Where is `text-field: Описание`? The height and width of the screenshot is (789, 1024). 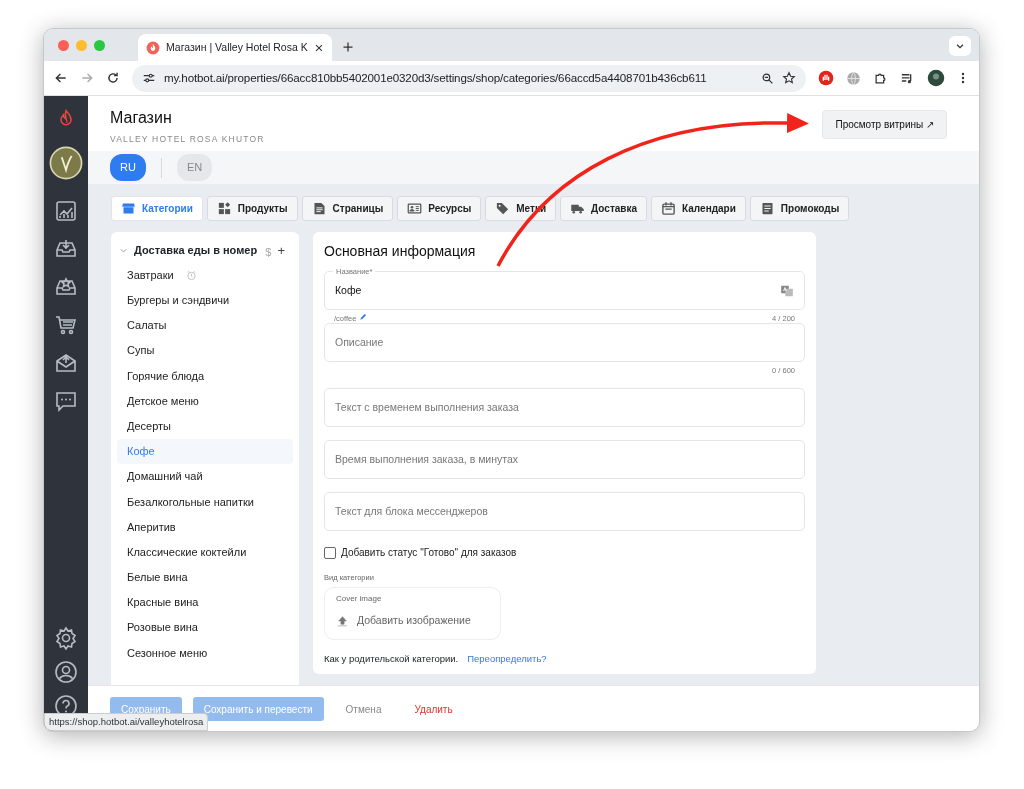
text-field: Описание is located at coordinates (564, 342).